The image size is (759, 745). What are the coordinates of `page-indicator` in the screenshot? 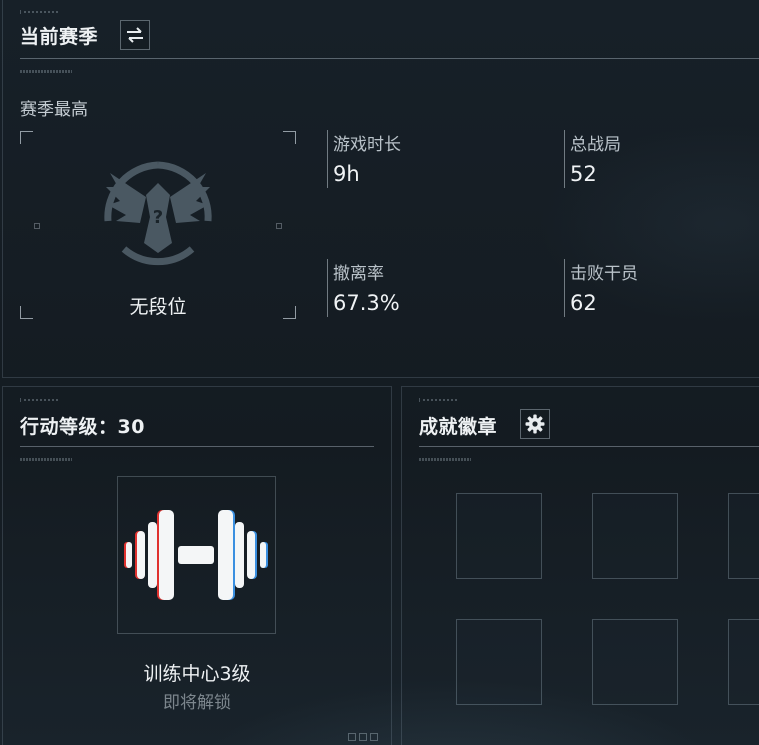 It's located at (363, 737).